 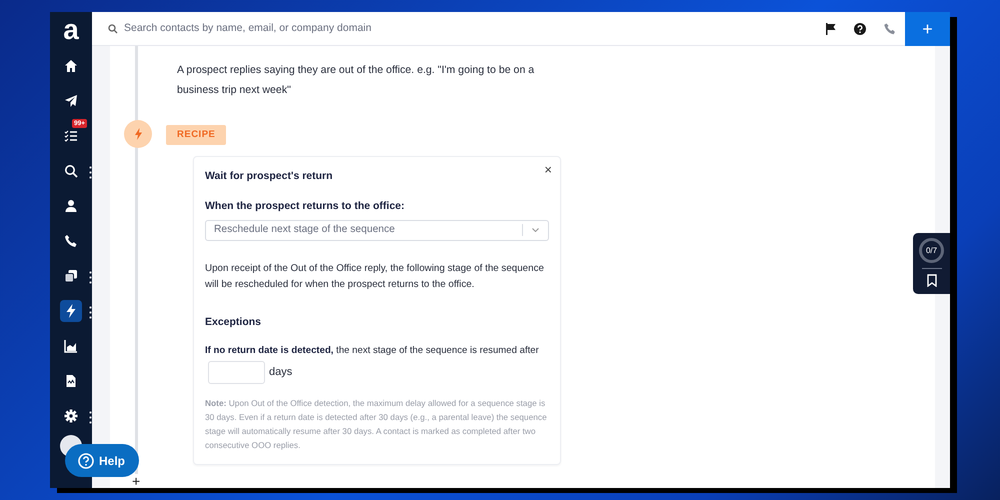 What do you see at coordinates (280, 372) in the screenshot?
I see `days-unit: days` at bounding box center [280, 372].